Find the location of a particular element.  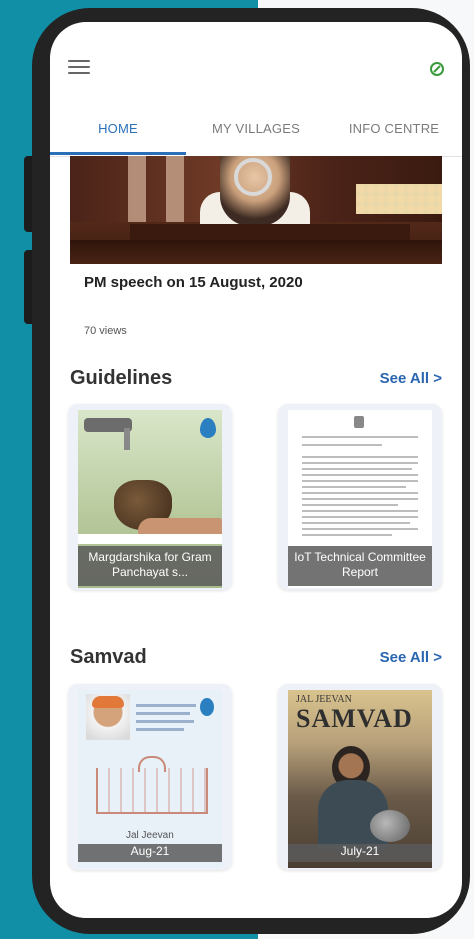

video-thumbnail is located at coordinates (256, 210).